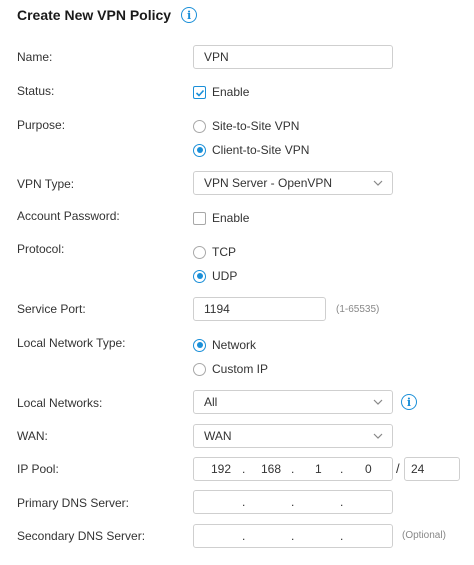  What do you see at coordinates (409, 402) in the screenshot?
I see `local-networks-info-icon: i` at bounding box center [409, 402].